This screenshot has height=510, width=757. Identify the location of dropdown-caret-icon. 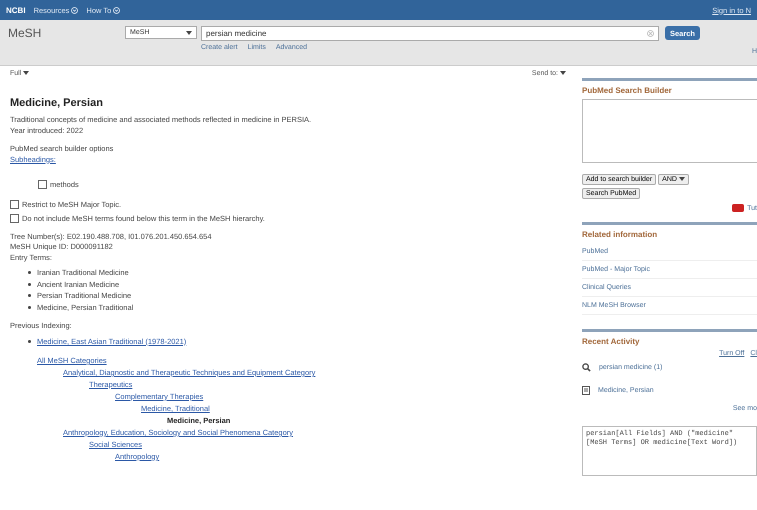
(189, 32).